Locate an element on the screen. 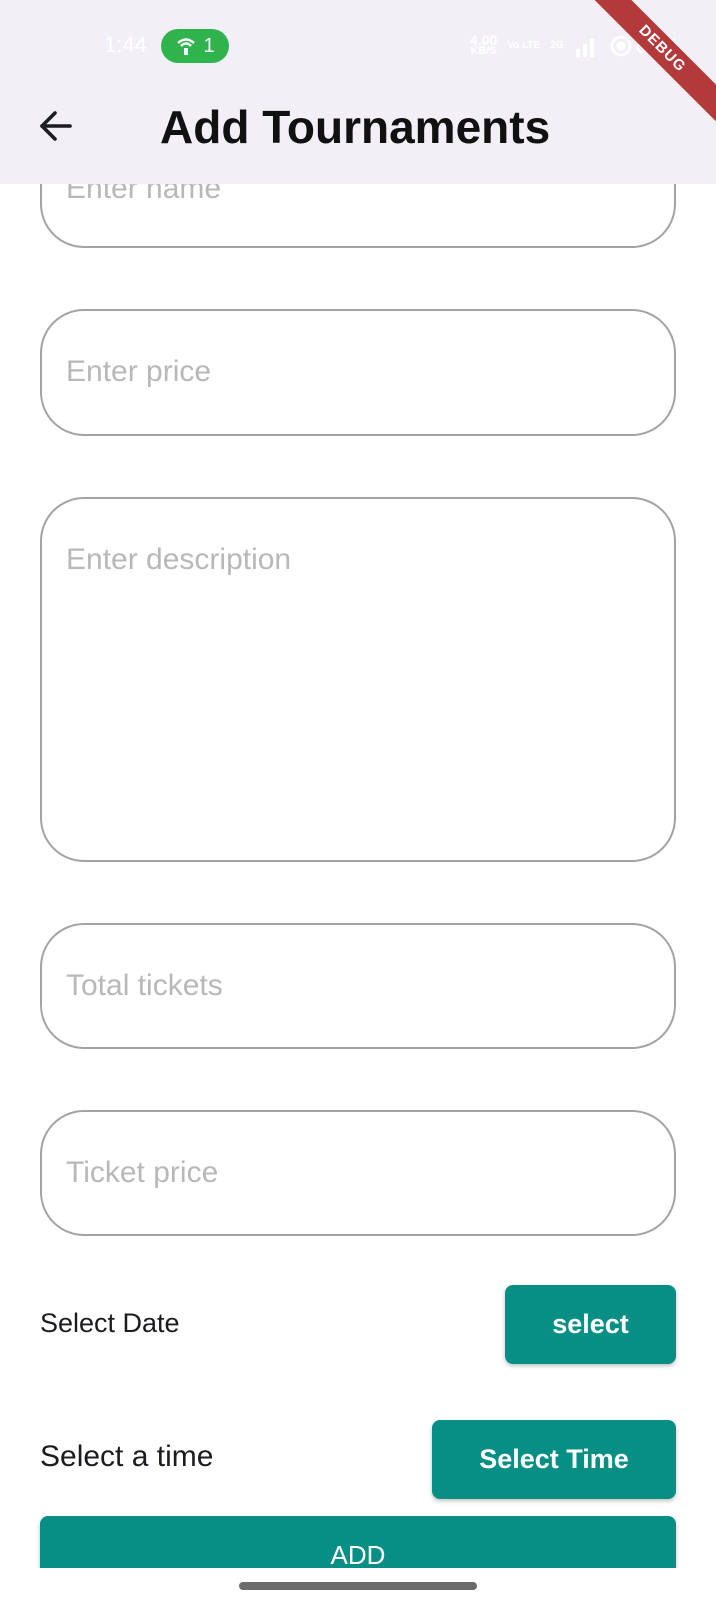  hotspot-icon is located at coordinates (186, 46).